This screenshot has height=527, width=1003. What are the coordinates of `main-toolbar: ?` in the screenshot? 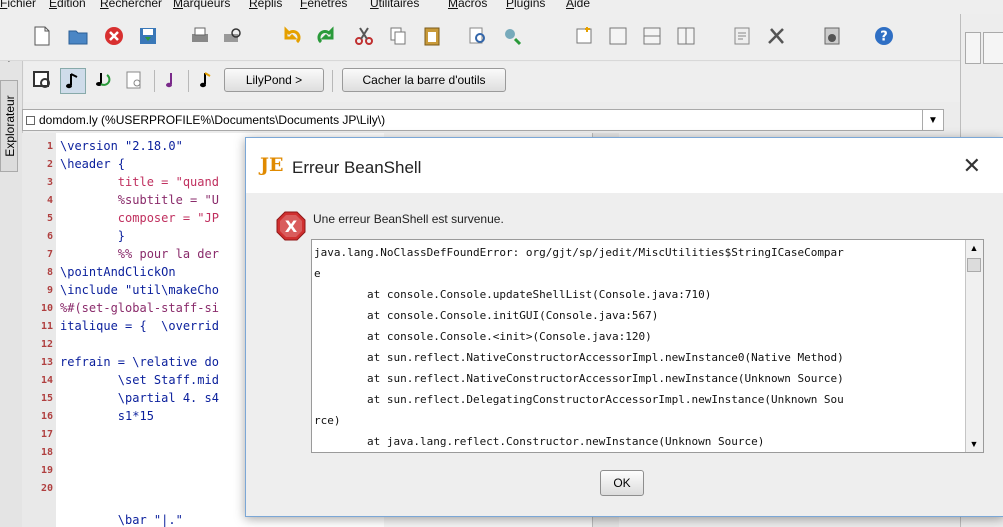 It's located at (480, 37).